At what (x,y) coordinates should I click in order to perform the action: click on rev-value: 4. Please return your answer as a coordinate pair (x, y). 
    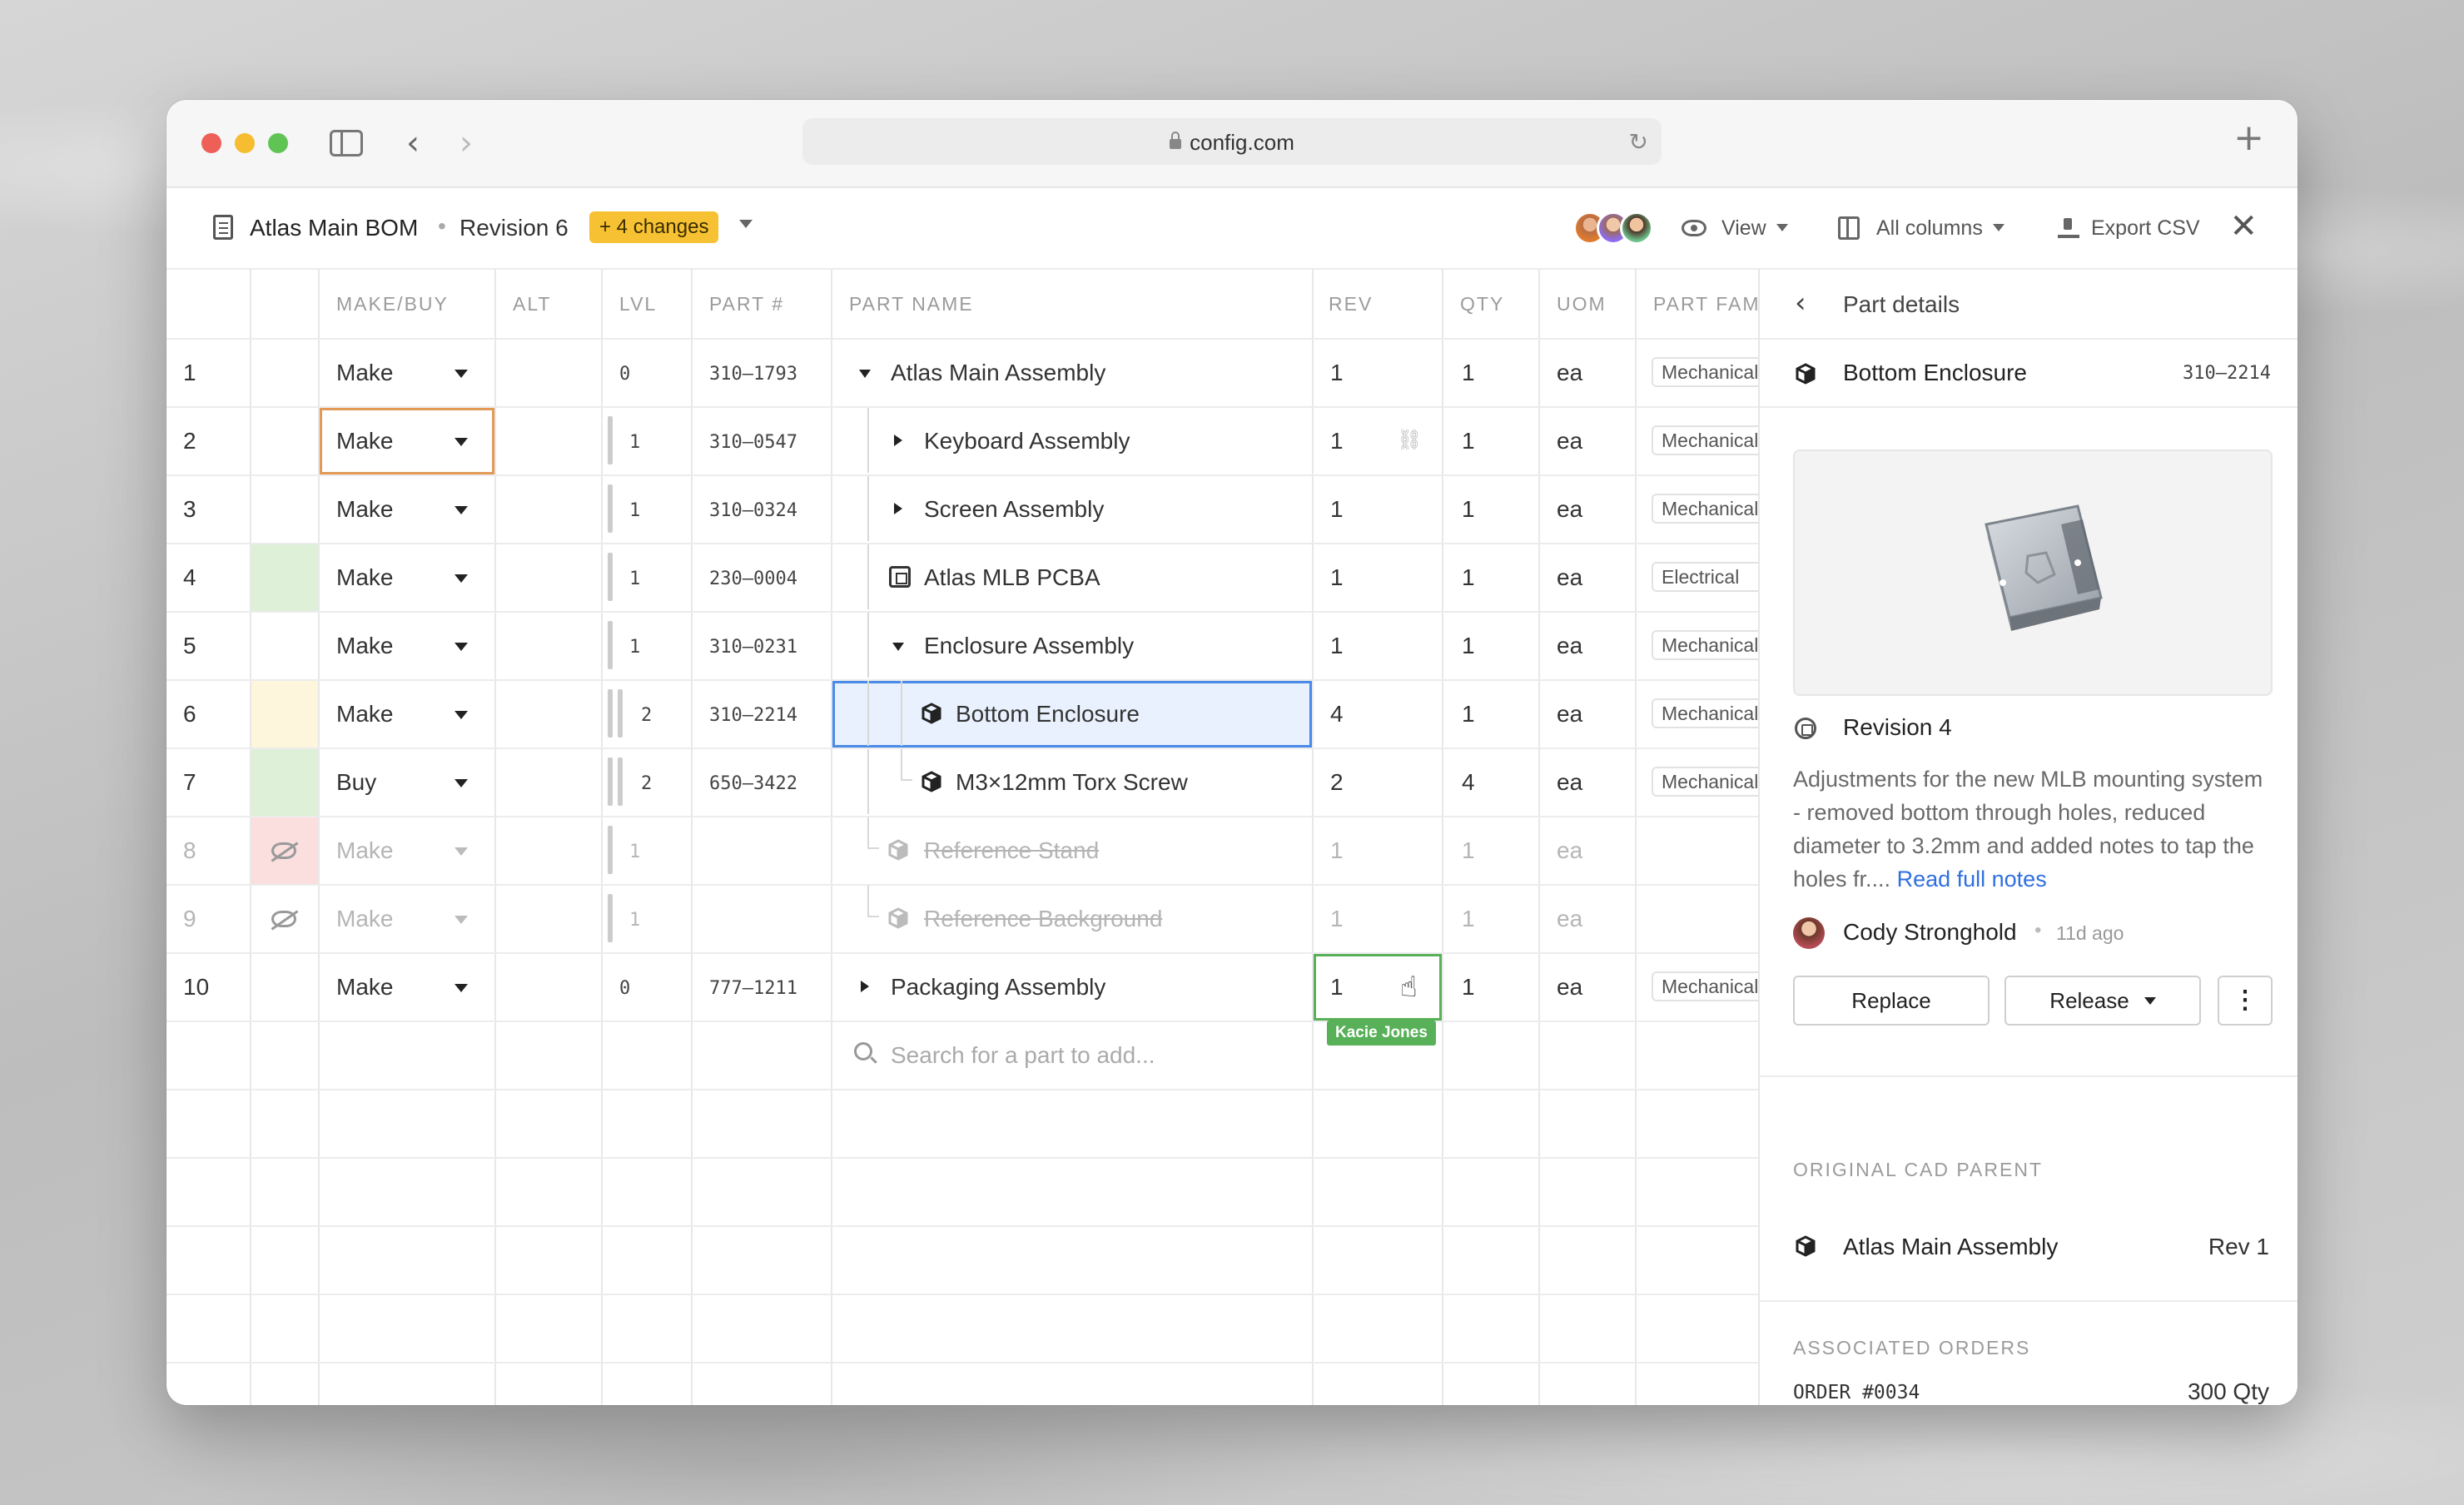
    Looking at the image, I should click on (1337, 714).